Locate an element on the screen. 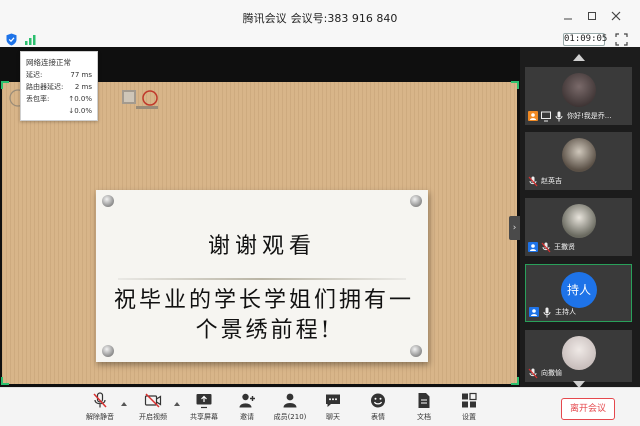 The height and width of the screenshot is (426, 640). audio-options-icon is located at coordinates (124, 404).